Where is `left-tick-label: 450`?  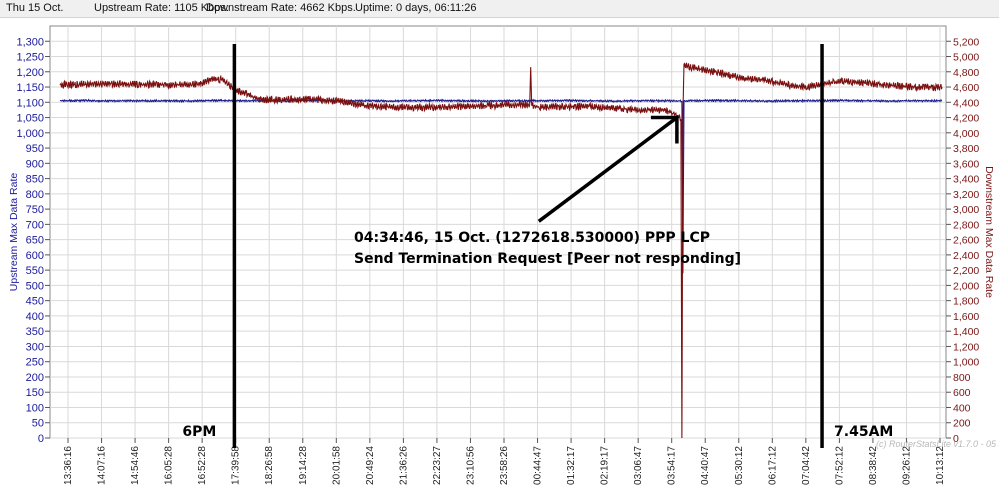 left-tick-label: 450 is located at coordinates (35, 302).